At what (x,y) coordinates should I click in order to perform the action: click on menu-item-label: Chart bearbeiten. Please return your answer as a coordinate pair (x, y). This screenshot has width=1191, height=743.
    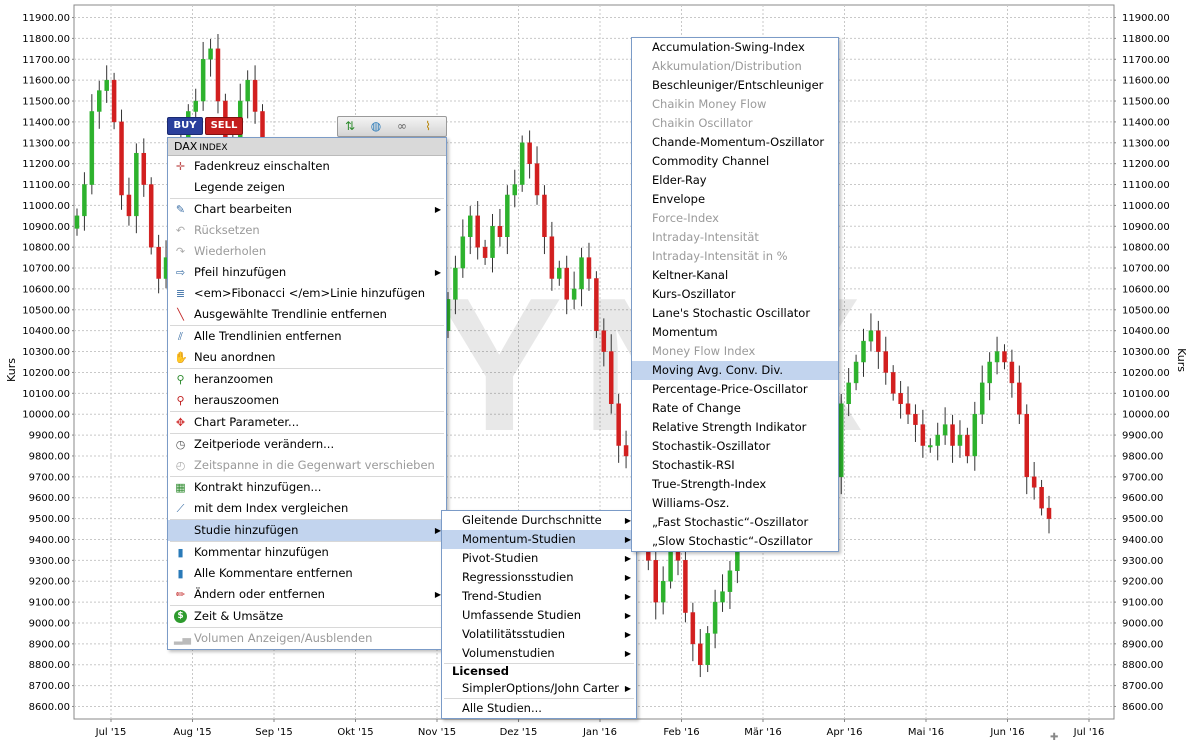
    Looking at the image, I should click on (243, 209).